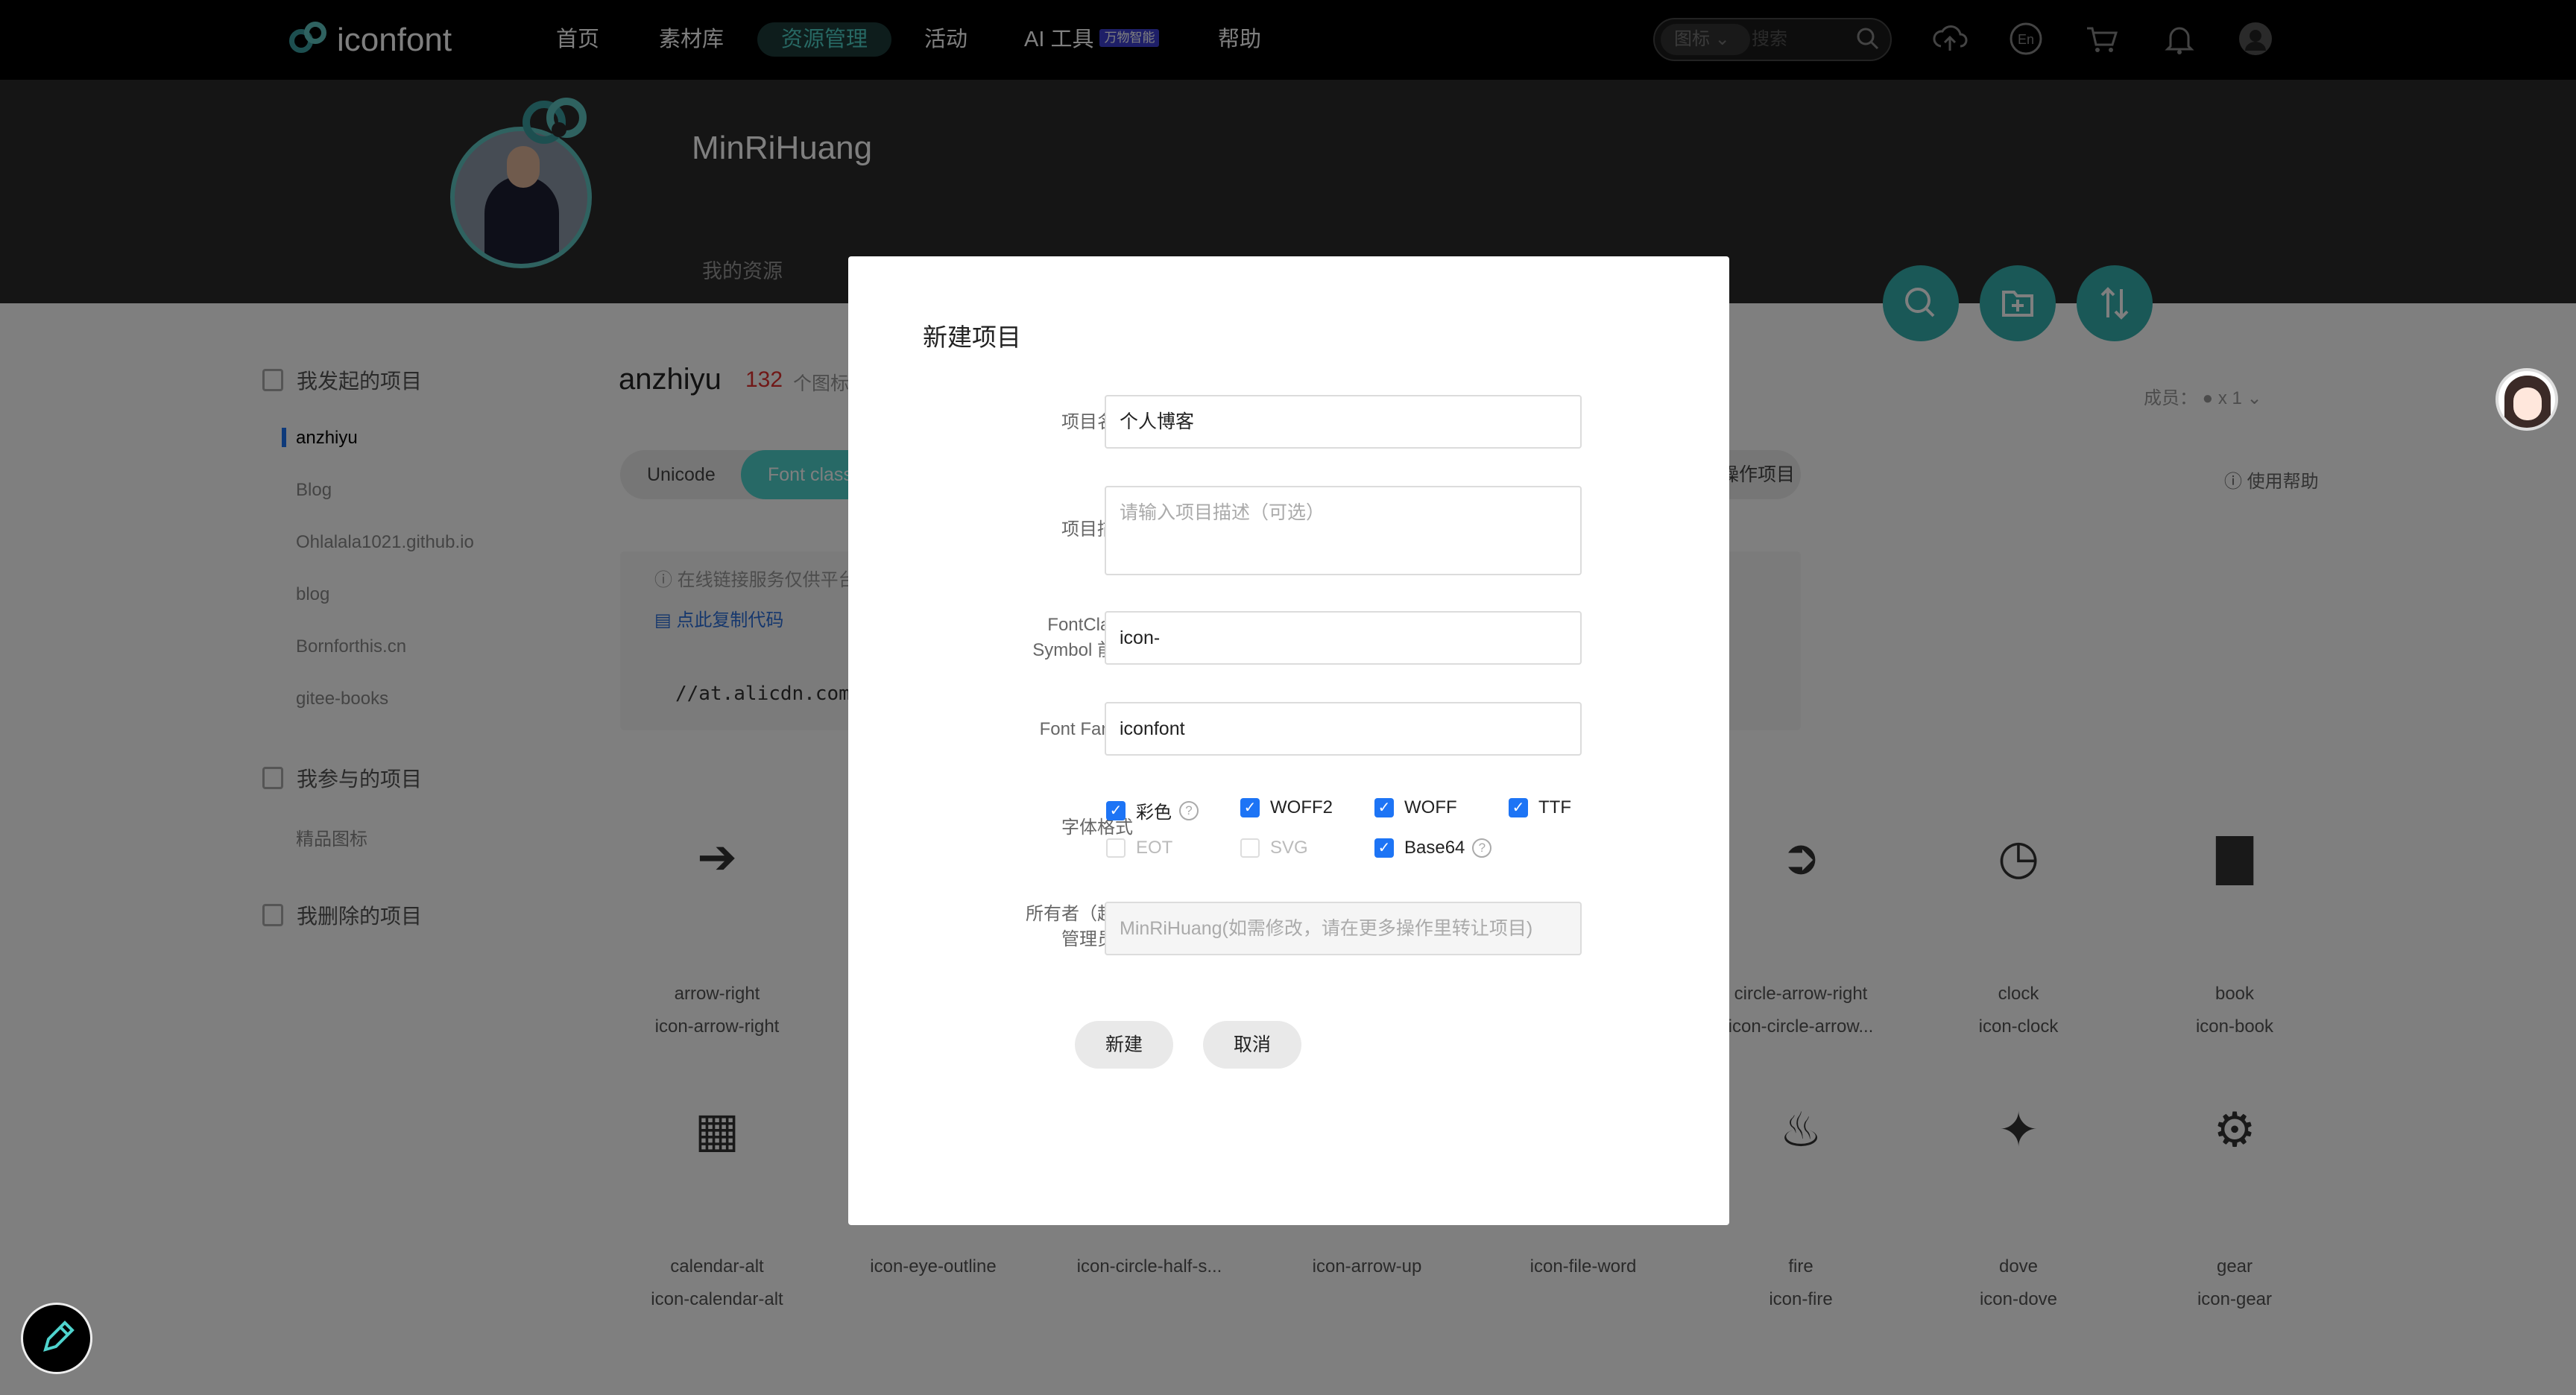 This screenshot has height=1395, width=2576. I want to click on checkbox-ttf: ✓ TTF, so click(1540, 808).